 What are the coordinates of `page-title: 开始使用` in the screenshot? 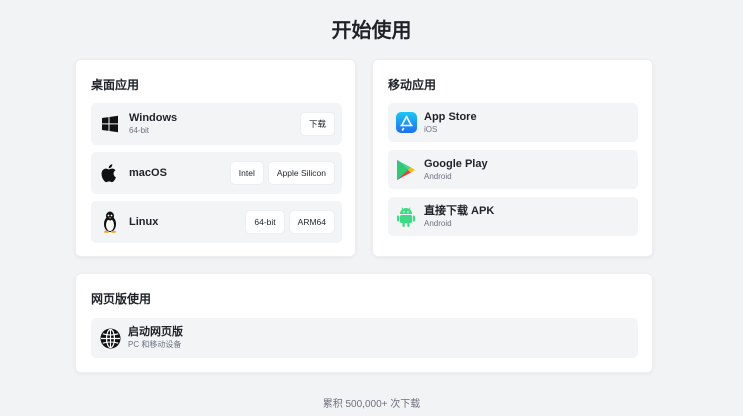 It's located at (371, 31).